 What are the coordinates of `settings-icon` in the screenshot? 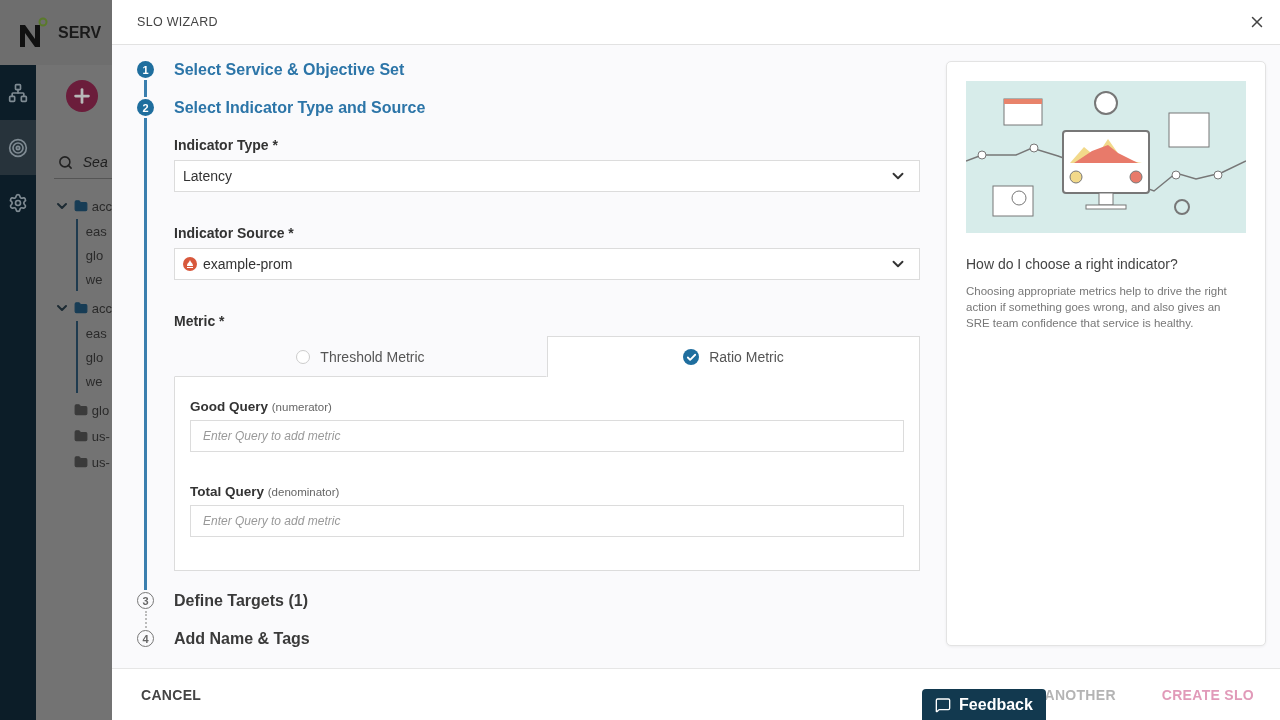 It's located at (17, 202).